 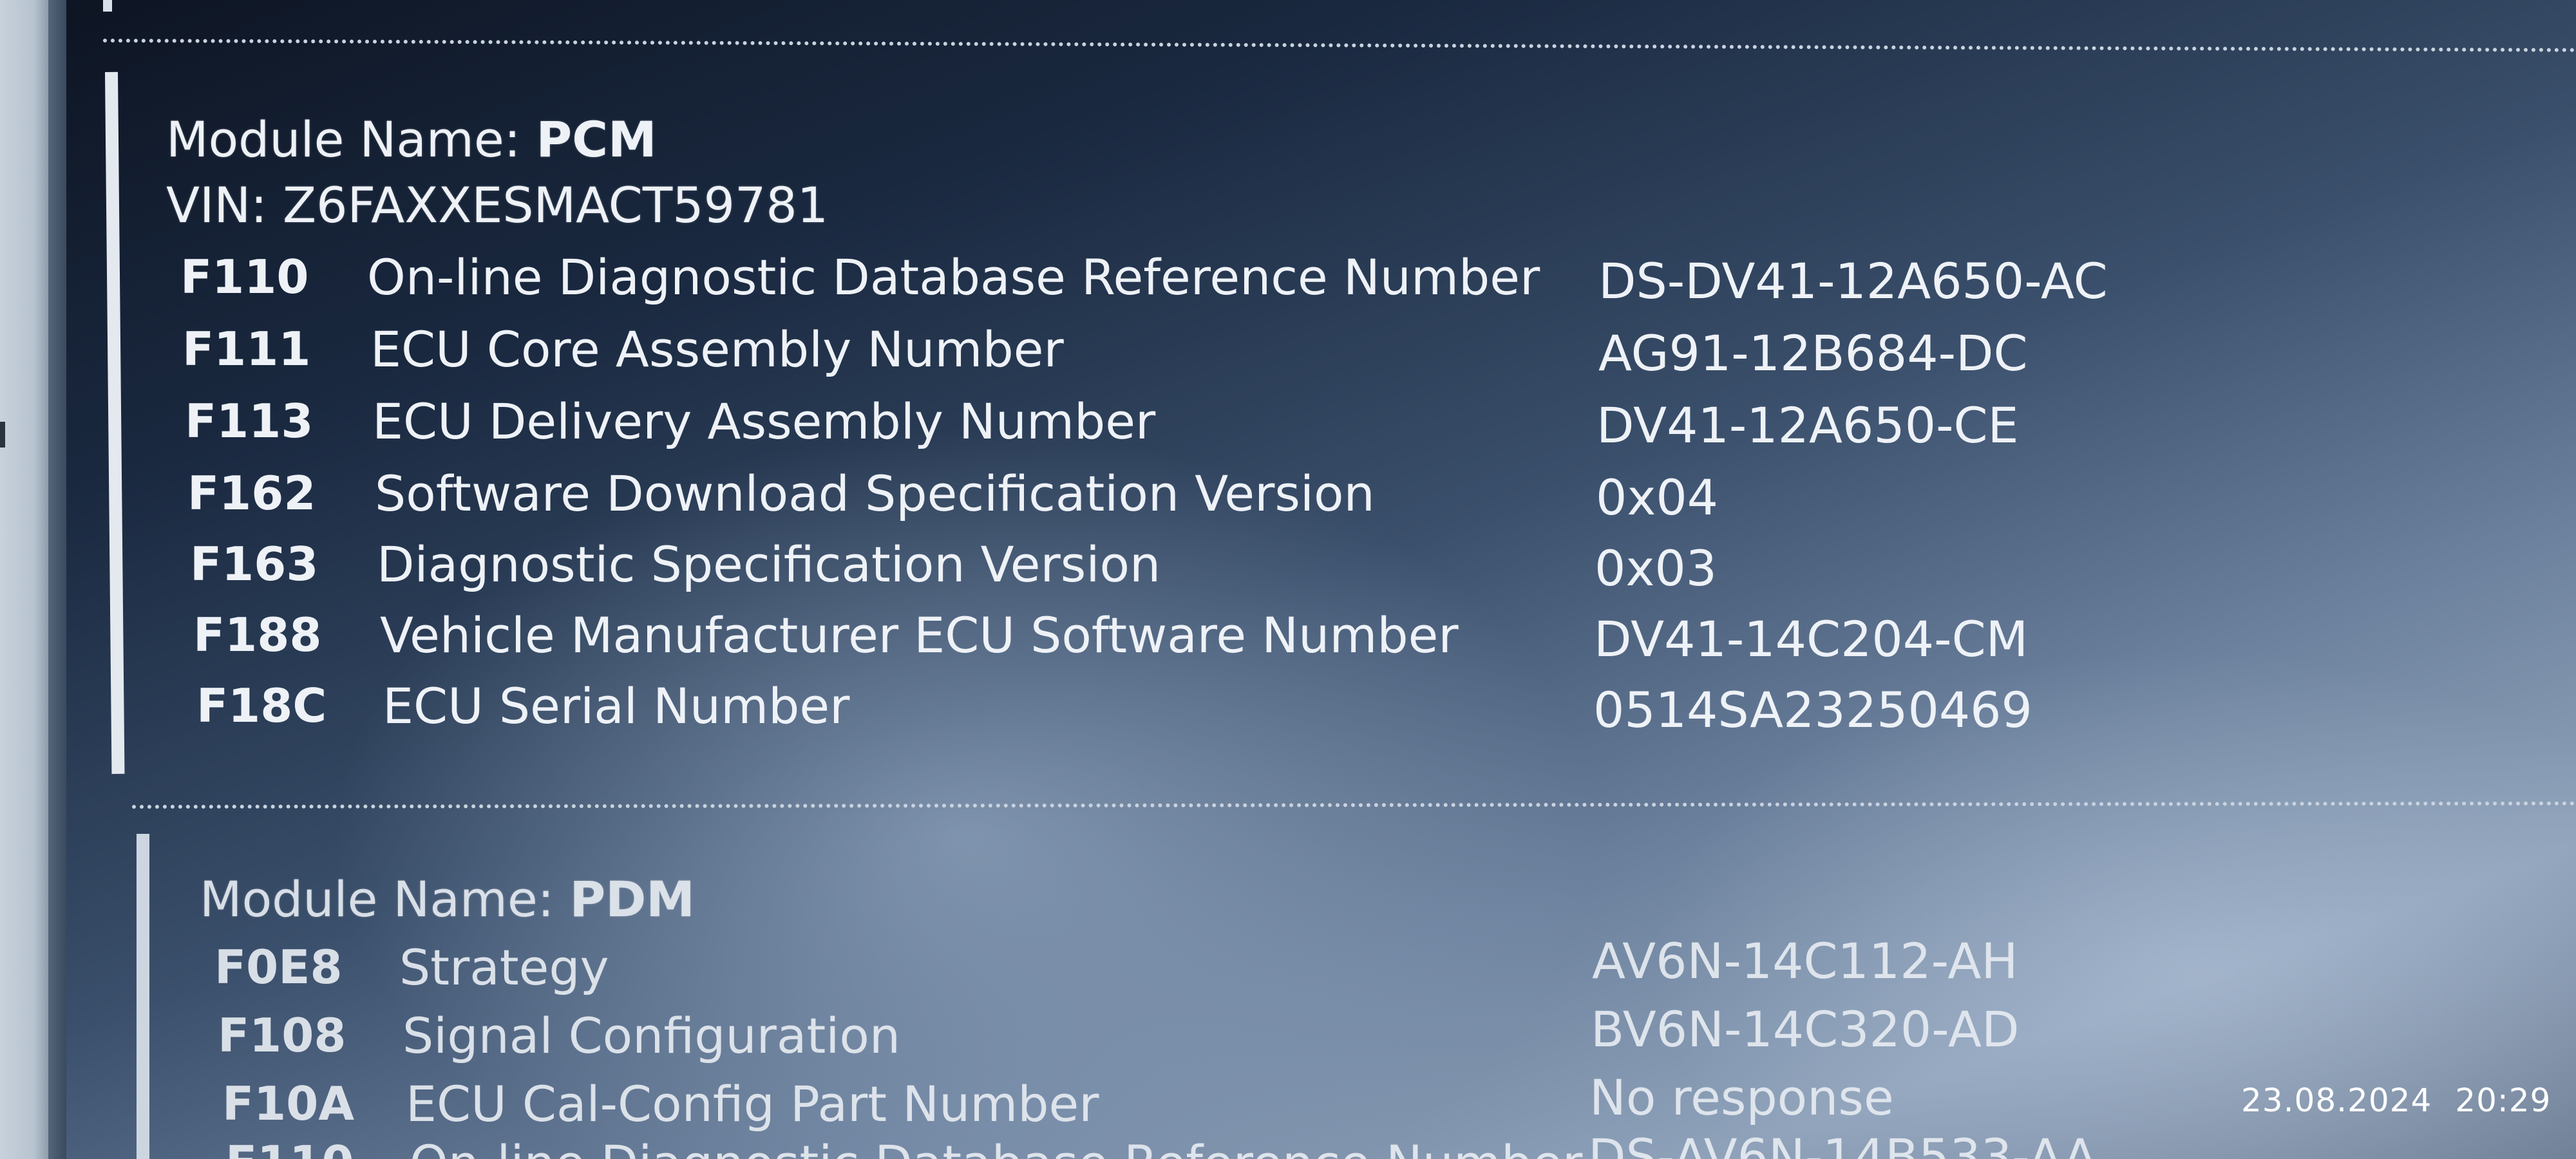 What do you see at coordinates (1657, 568) in the screenshot?
I see `row-value: 0x03` at bounding box center [1657, 568].